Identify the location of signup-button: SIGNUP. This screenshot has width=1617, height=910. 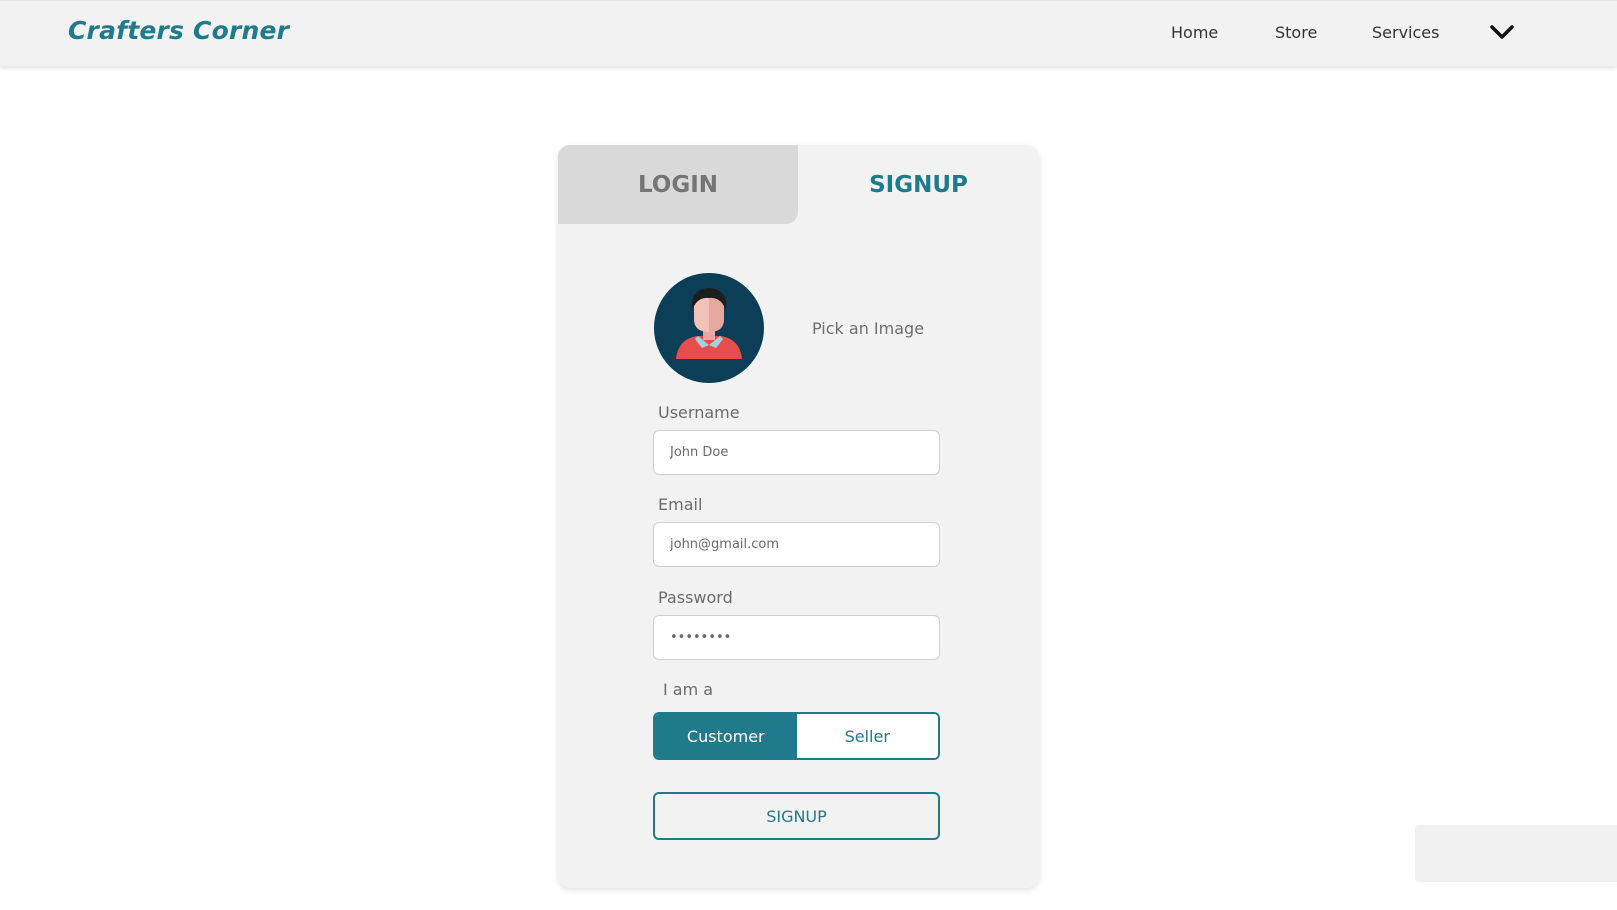
(796, 816).